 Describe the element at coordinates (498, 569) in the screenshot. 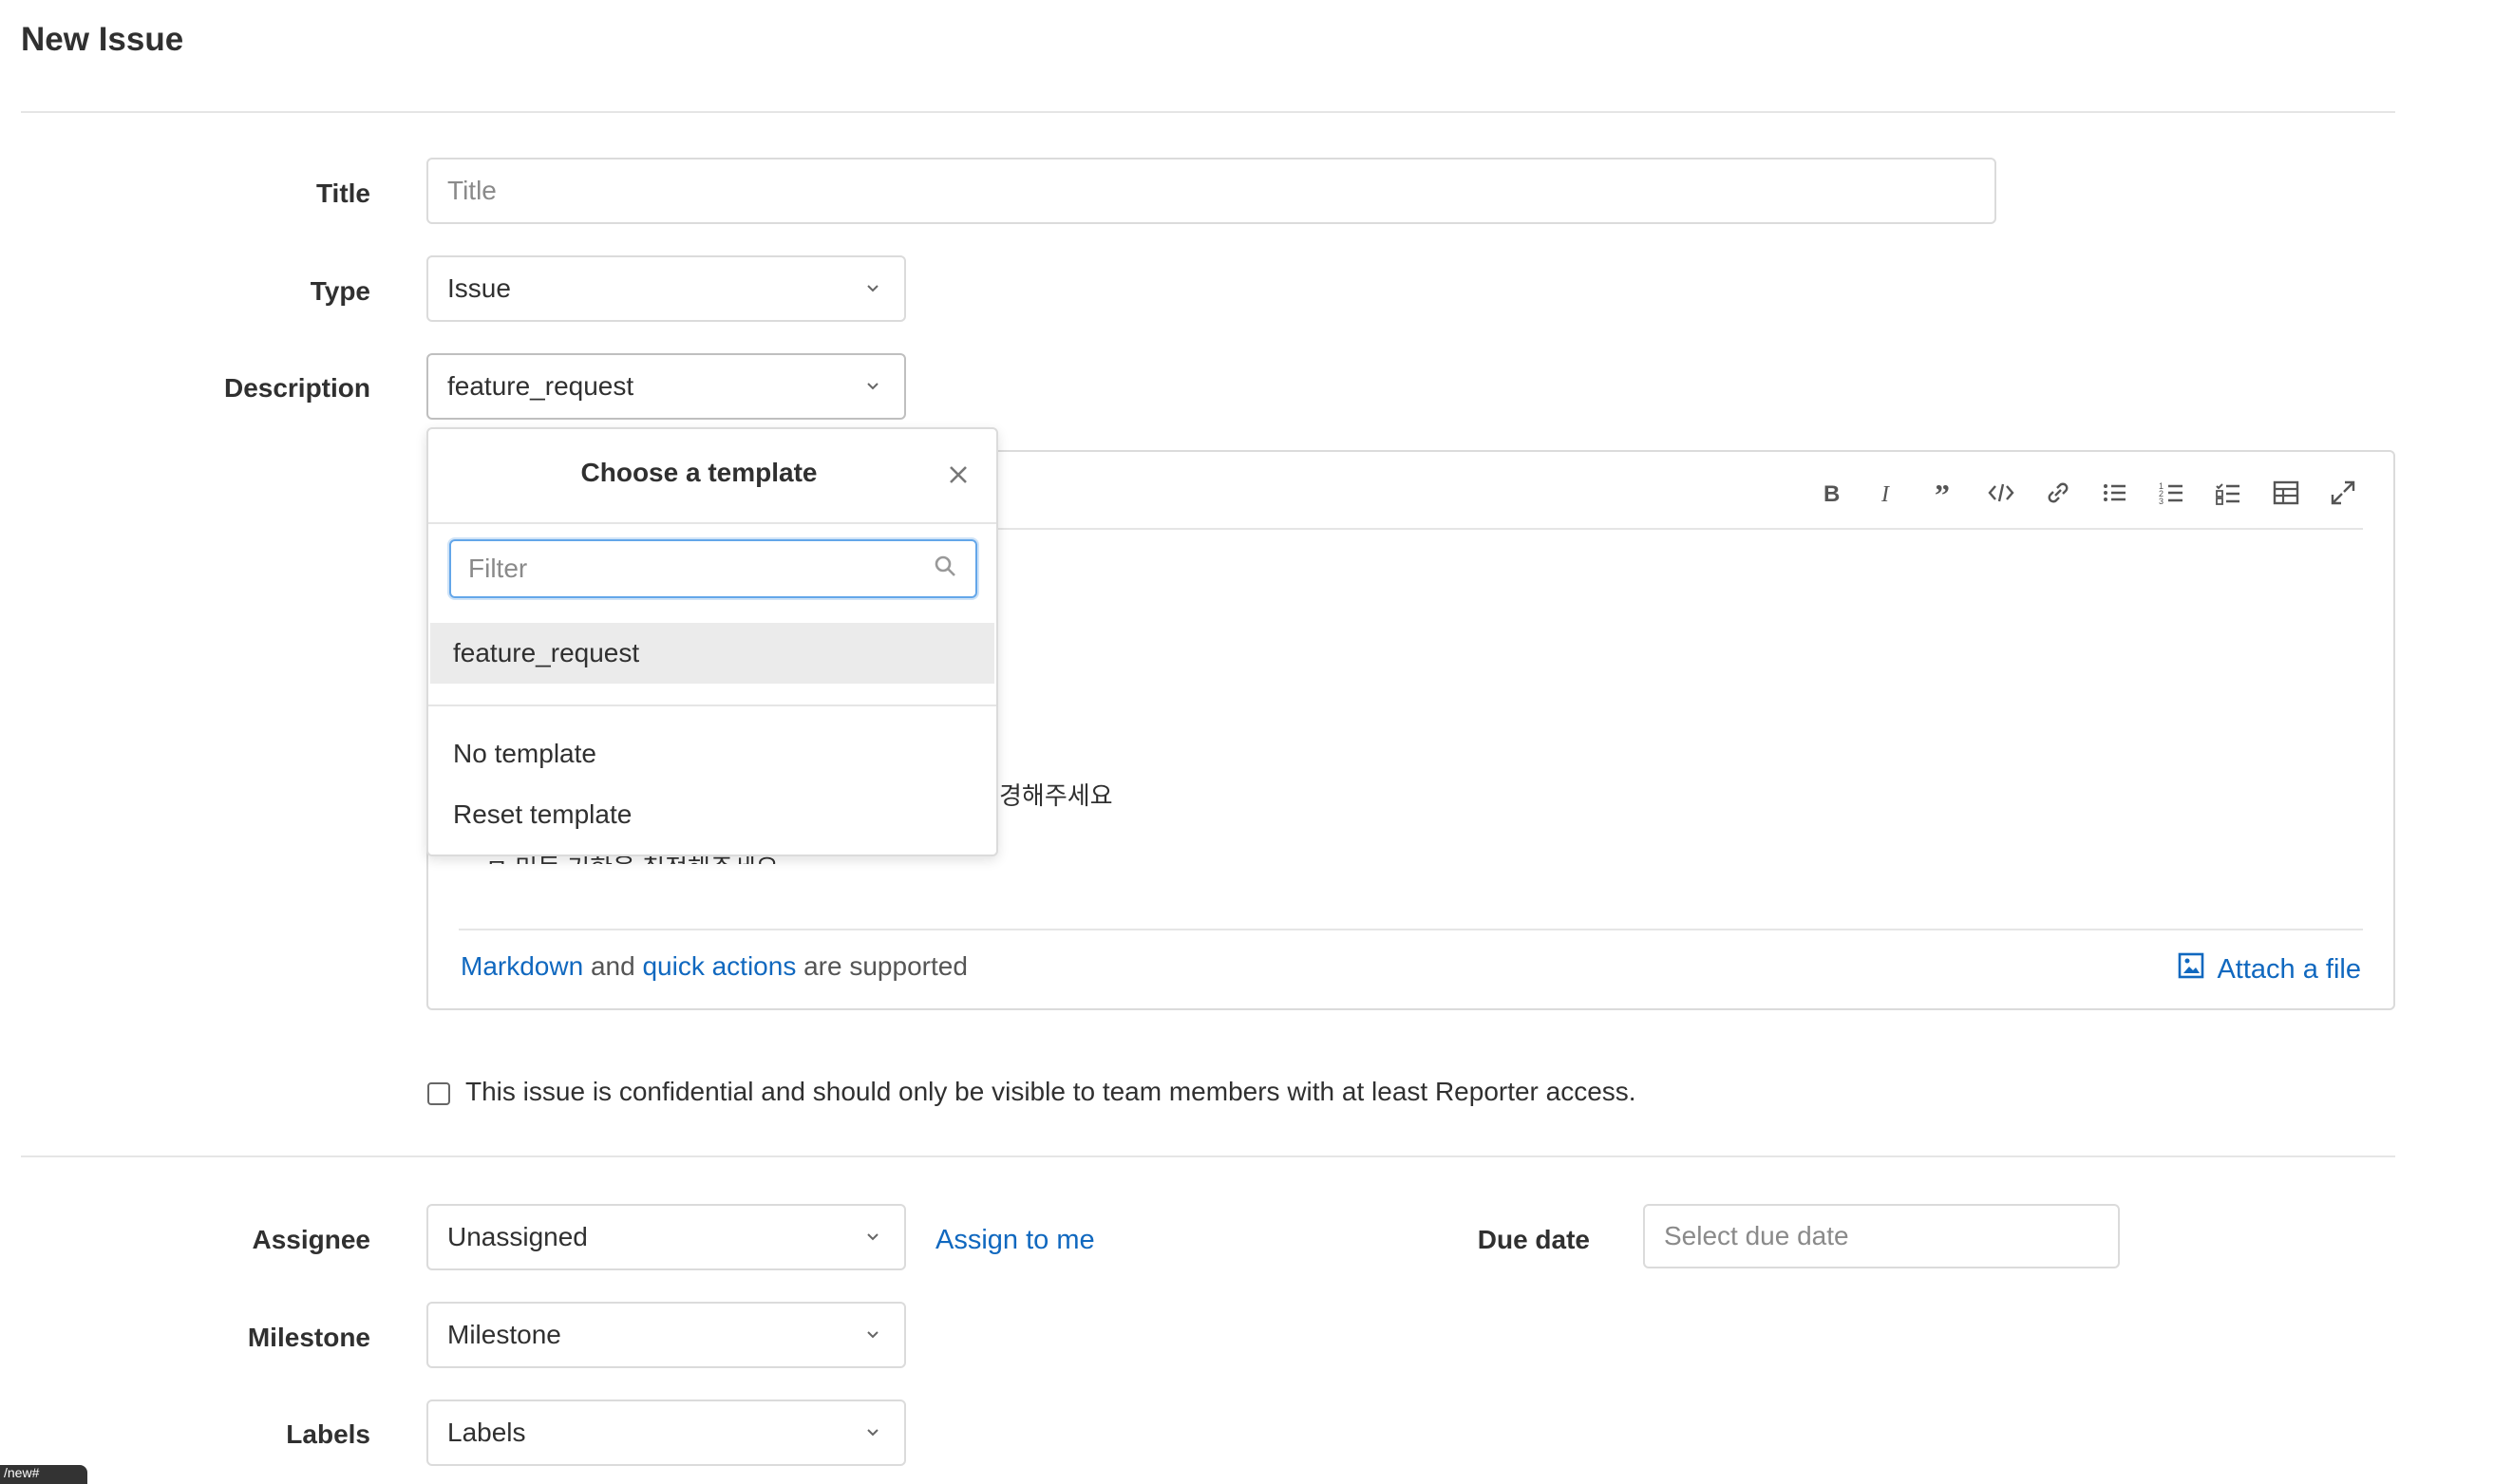

I see `filter-placeholder: Filter` at that location.